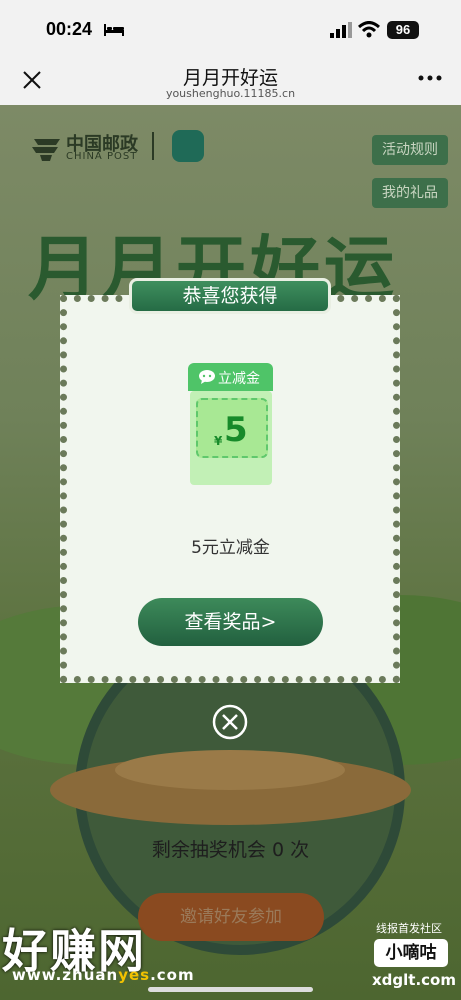 The width and height of the screenshot is (461, 1000). What do you see at coordinates (69, 29) in the screenshot?
I see `status-time: 00:24` at bounding box center [69, 29].